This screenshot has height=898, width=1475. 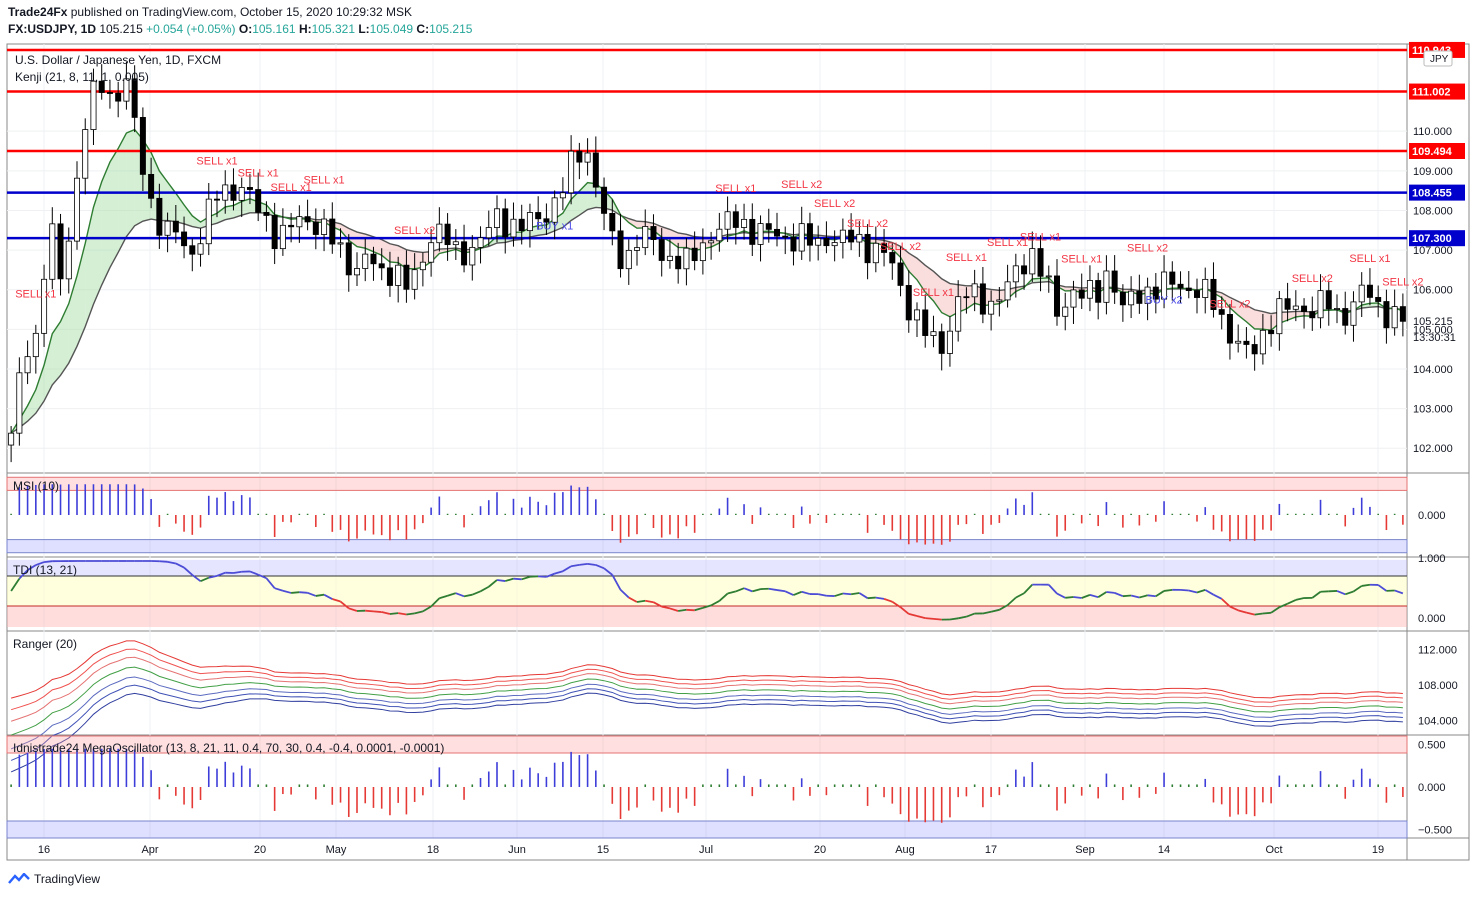 I want to click on close-value: 105.215, so click(x=451, y=29).